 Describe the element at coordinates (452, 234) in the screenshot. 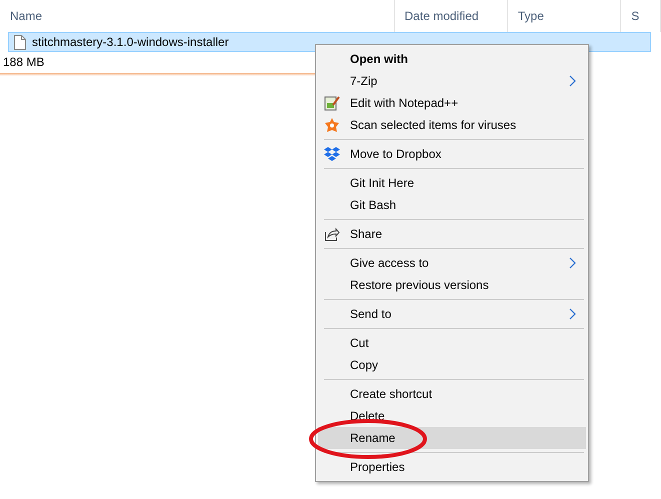

I see `menu-item: Share` at that location.